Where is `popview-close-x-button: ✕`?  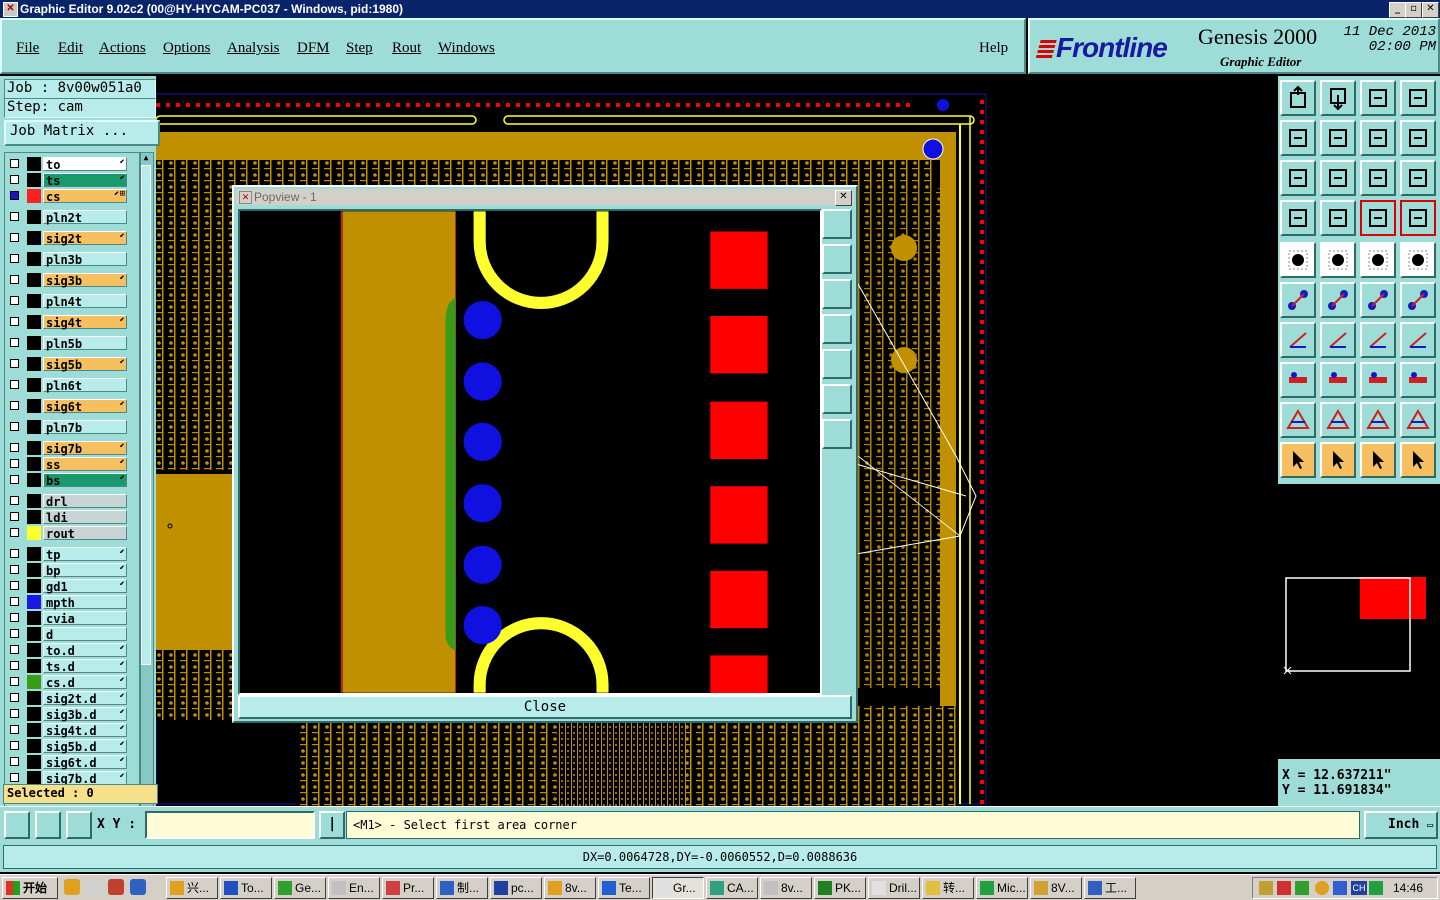 popview-close-x-button: ✕ is located at coordinates (843, 198).